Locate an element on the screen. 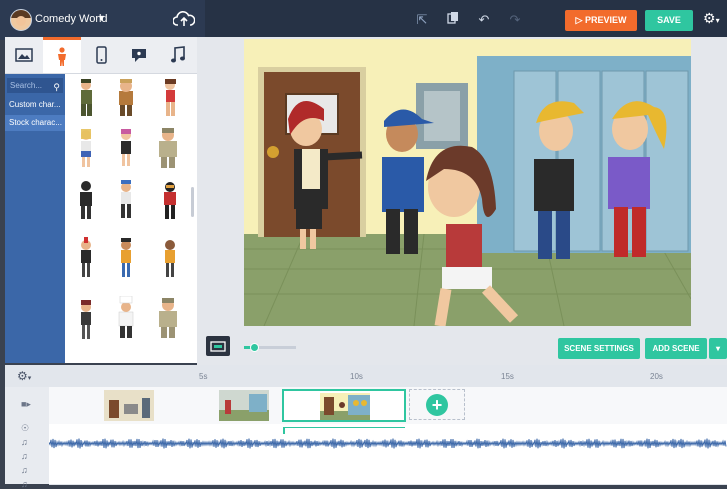 Image resolution: width=727 pixels, height=489 pixels. tick-label: 10s is located at coordinates (356, 376).